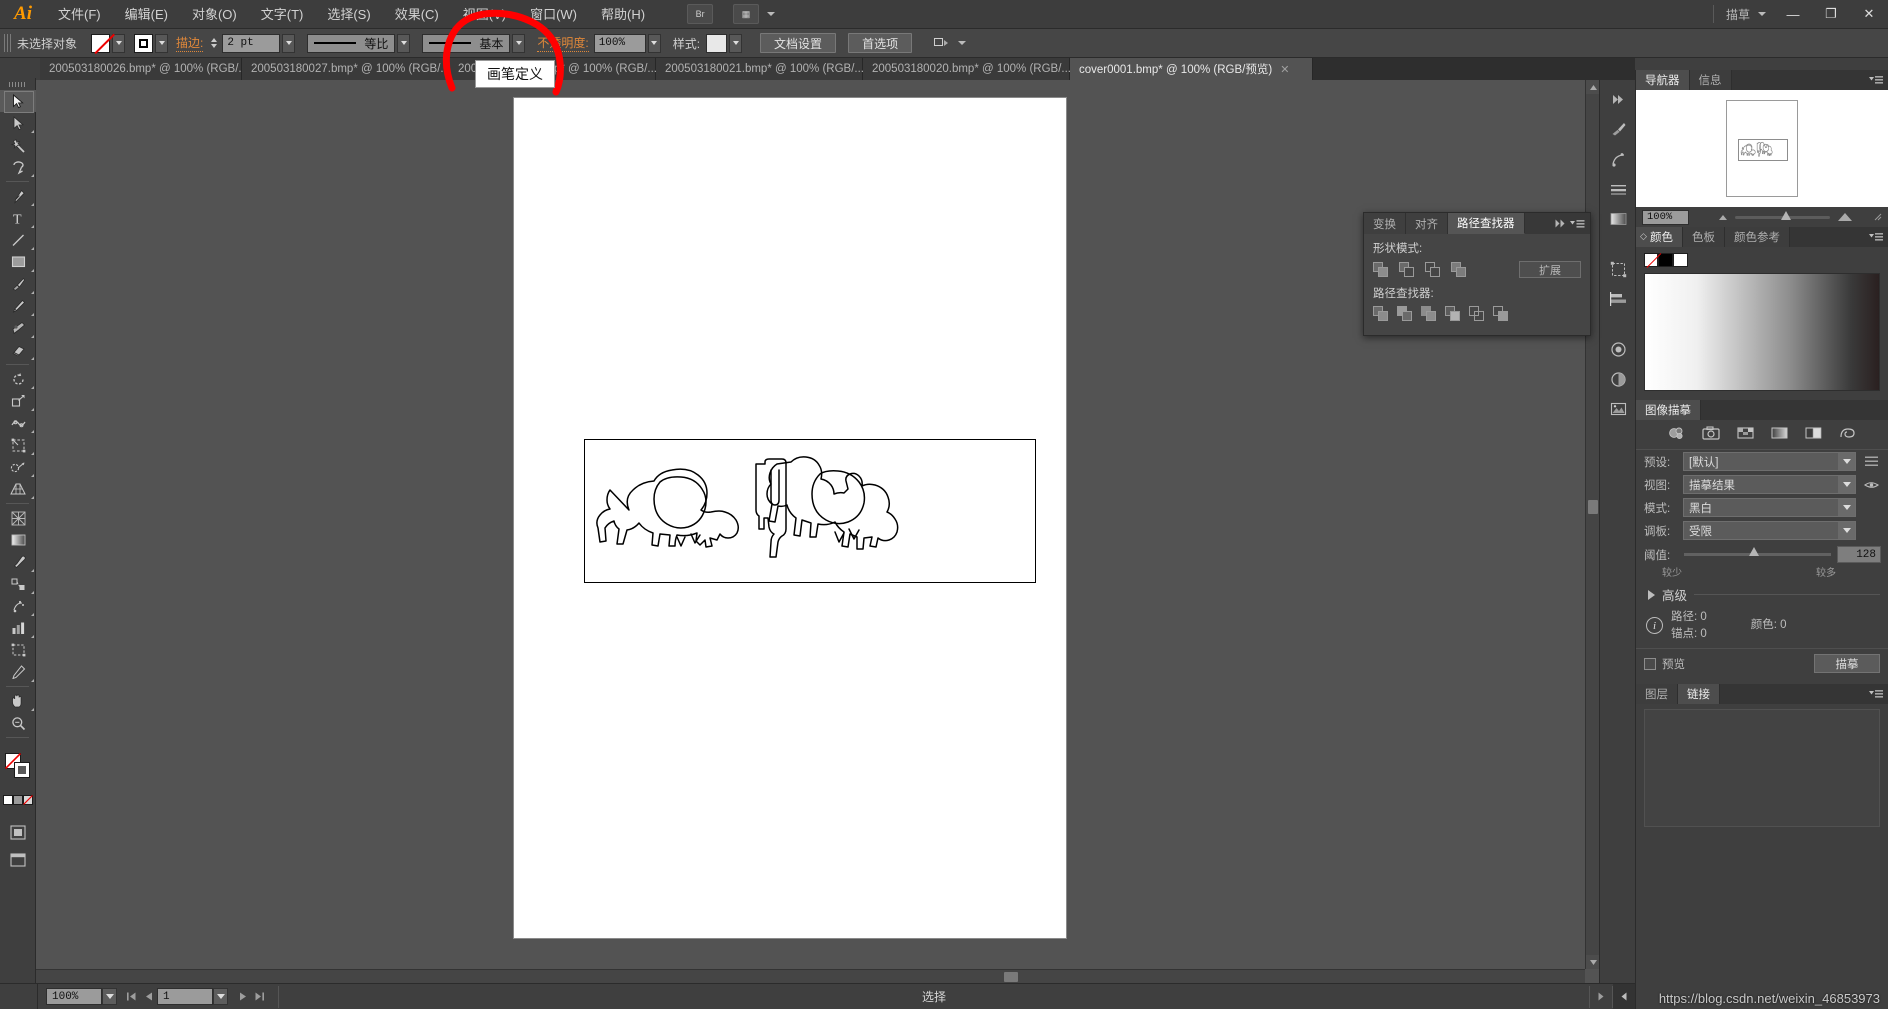 Image resolution: width=1888 pixels, height=1009 pixels. Describe the element at coordinates (654, 43) in the screenshot. I see `opacity-dropdown` at that location.